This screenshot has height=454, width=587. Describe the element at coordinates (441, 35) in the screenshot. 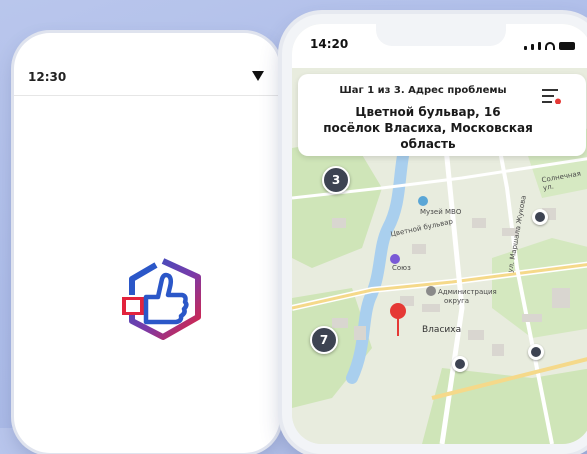

I see `notch` at that location.